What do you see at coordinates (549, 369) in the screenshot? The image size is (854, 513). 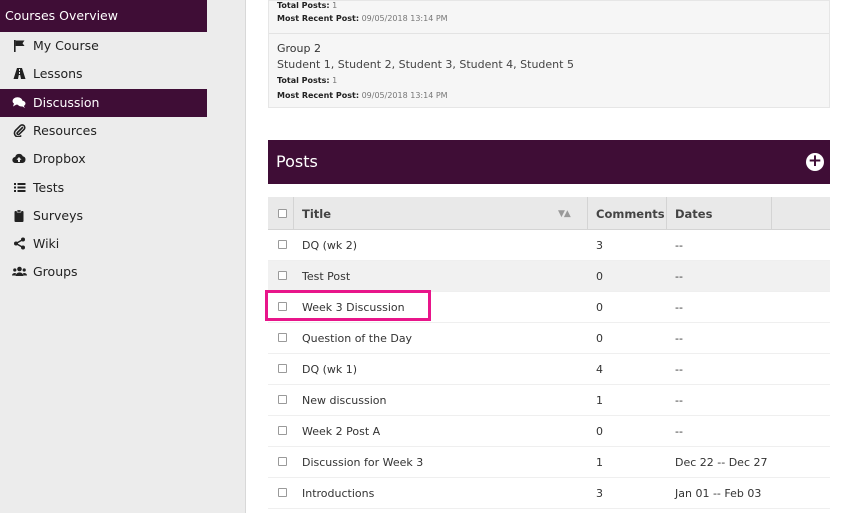 I see `table-row: DQ (wk 1) 4 --` at bounding box center [549, 369].